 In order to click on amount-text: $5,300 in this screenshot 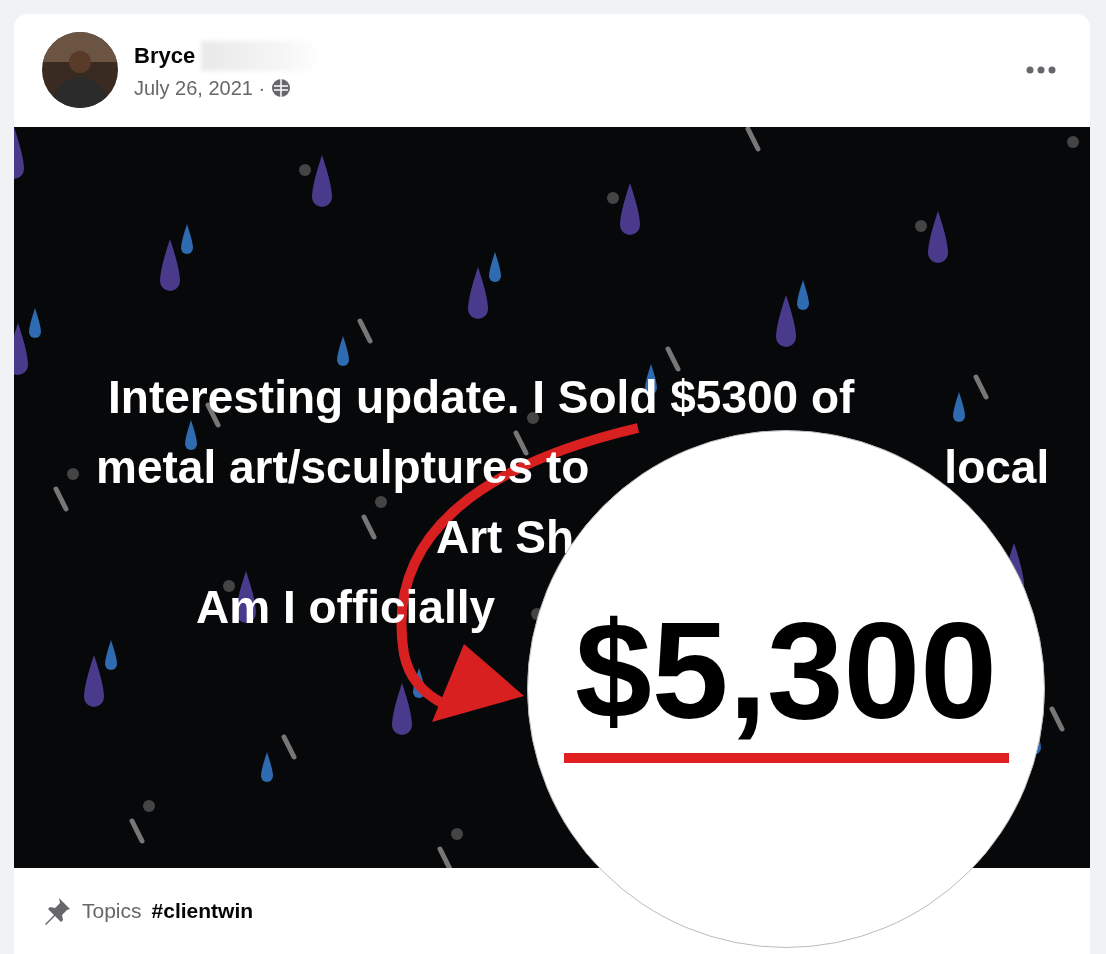, I will do `click(786, 670)`.